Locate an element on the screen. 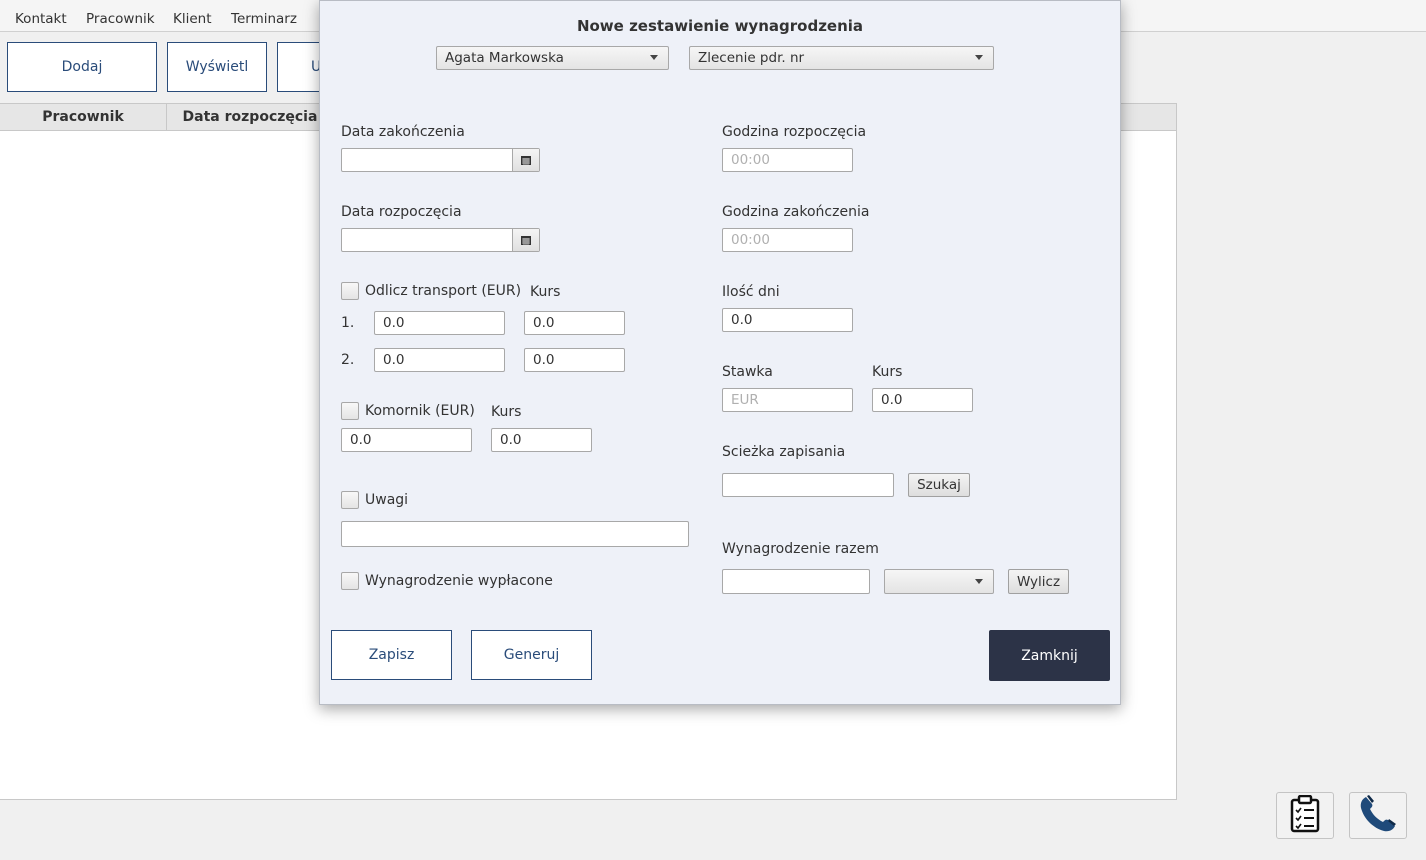  bailiff-rate-label: Kurs is located at coordinates (506, 412).